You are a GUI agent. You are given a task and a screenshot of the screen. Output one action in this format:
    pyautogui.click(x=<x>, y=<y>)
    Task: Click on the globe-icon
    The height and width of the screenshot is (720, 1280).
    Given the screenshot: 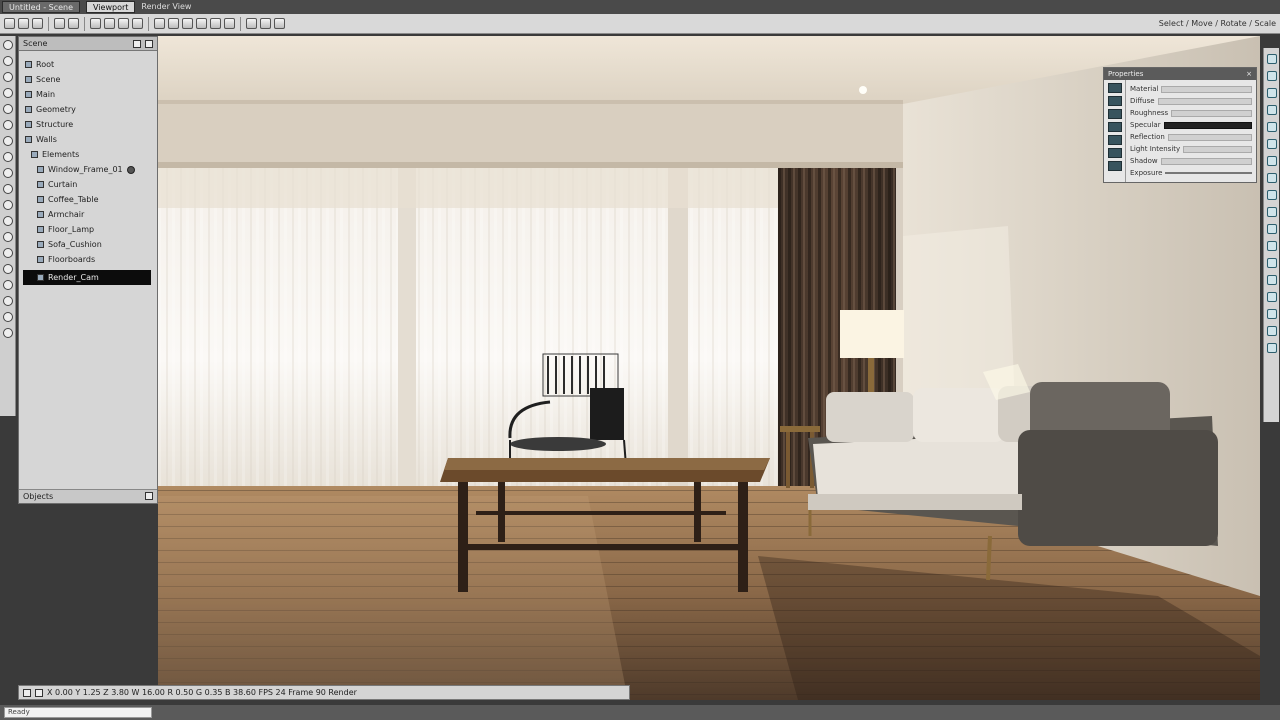 What is the action you would take?
    pyautogui.click(x=1271, y=314)
    